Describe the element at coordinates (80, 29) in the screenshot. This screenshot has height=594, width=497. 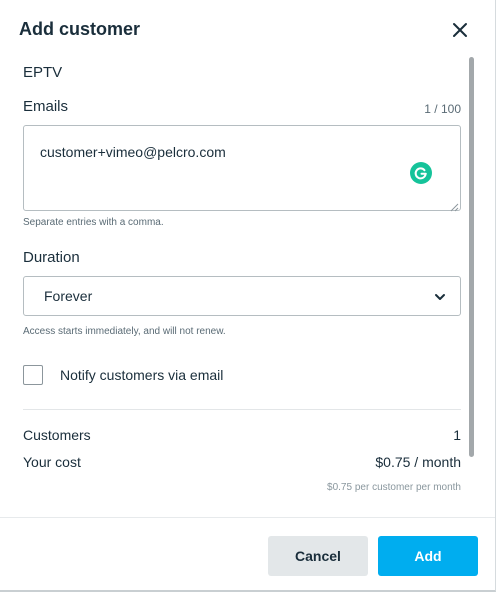
I see `modal-title: Add customer` at that location.